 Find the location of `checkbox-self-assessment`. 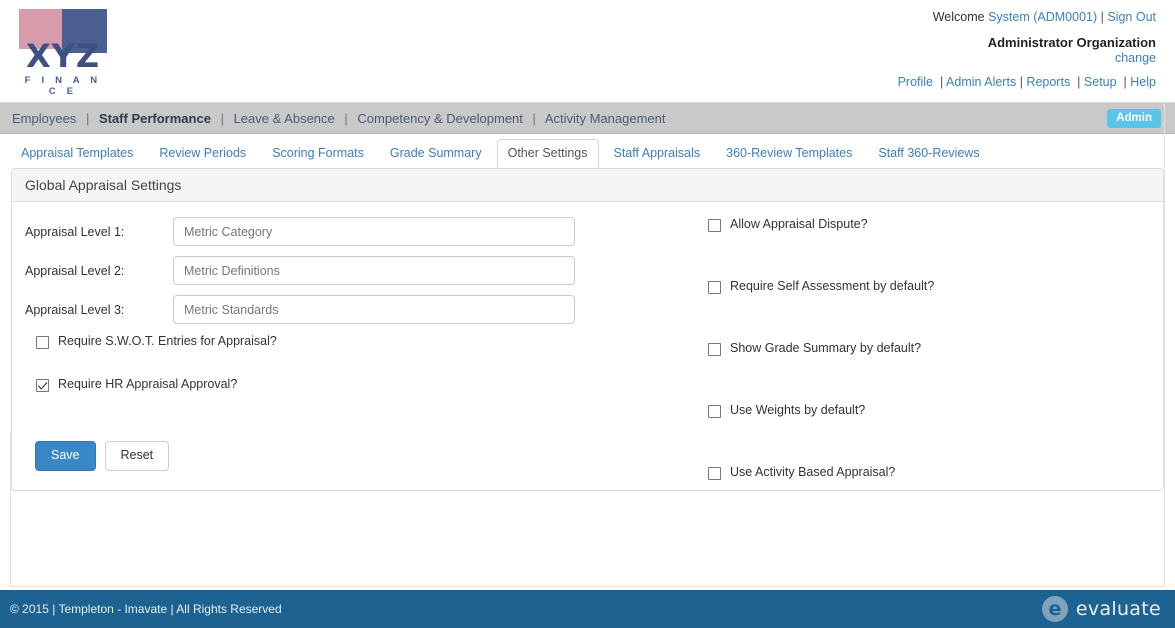

checkbox-self-assessment is located at coordinates (714, 287).